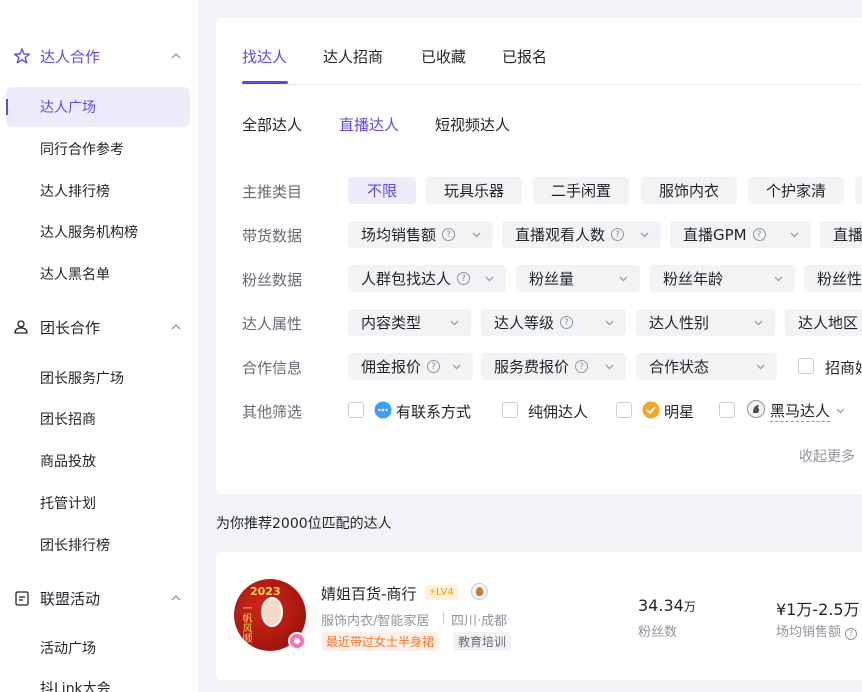 The width and height of the screenshot is (862, 692). What do you see at coordinates (98, 503) in the screenshot?
I see `sidebar-item-managed-plan: 托管计划` at bounding box center [98, 503].